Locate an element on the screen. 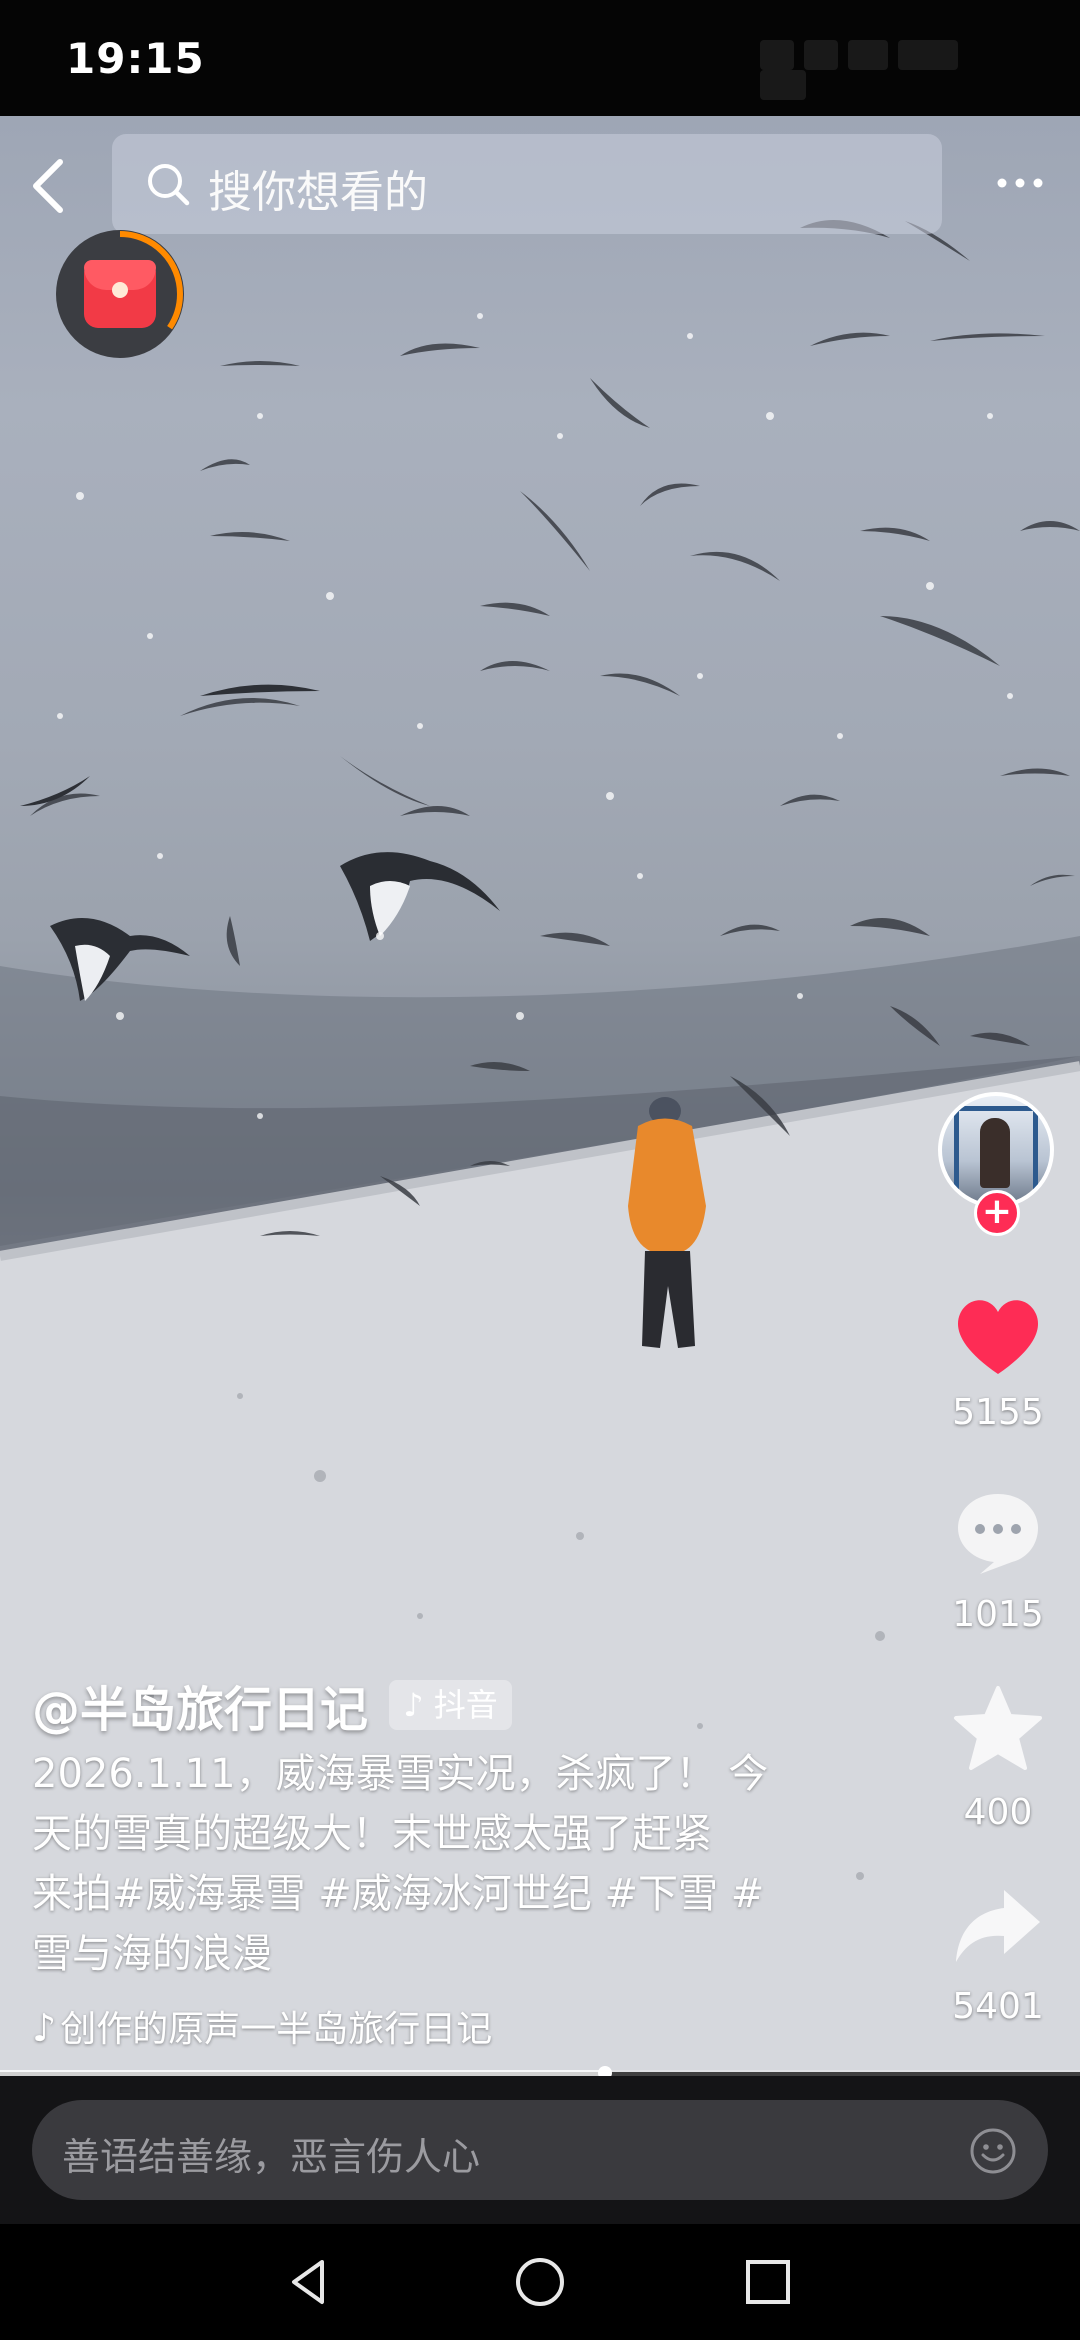  system-nav-bar is located at coordinates (540, 2282).